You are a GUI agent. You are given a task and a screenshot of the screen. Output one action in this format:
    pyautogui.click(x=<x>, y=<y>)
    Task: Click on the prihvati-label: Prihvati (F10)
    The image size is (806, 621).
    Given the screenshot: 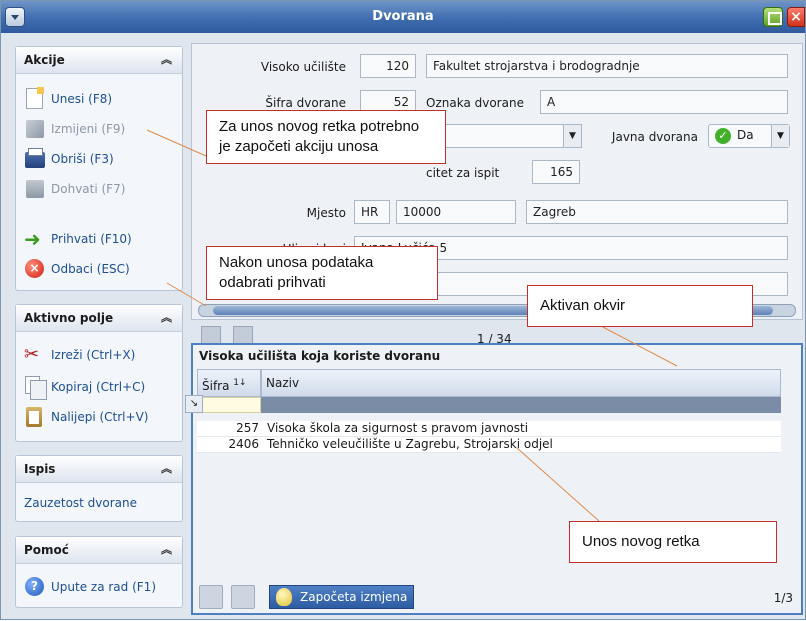 What is the action you would take?
    pyautogui.click(x=91, y=239)
    